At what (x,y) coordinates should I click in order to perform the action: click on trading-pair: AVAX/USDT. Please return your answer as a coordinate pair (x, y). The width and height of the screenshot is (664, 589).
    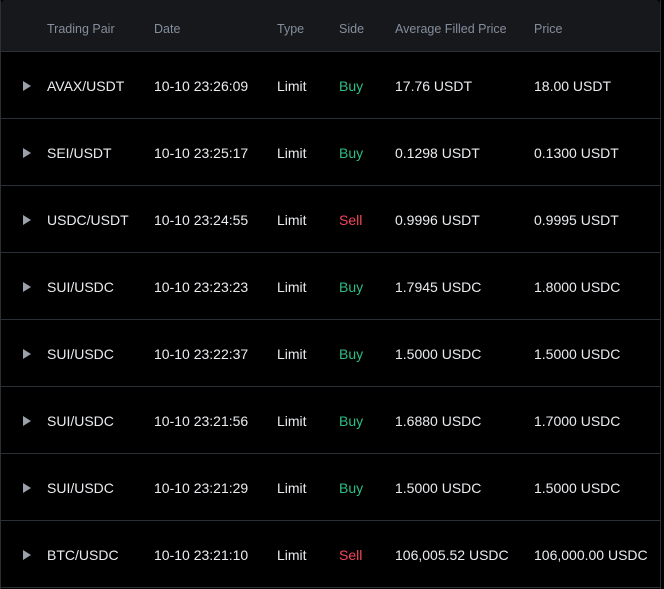
    Looking at the image, I should click on (86, 86).